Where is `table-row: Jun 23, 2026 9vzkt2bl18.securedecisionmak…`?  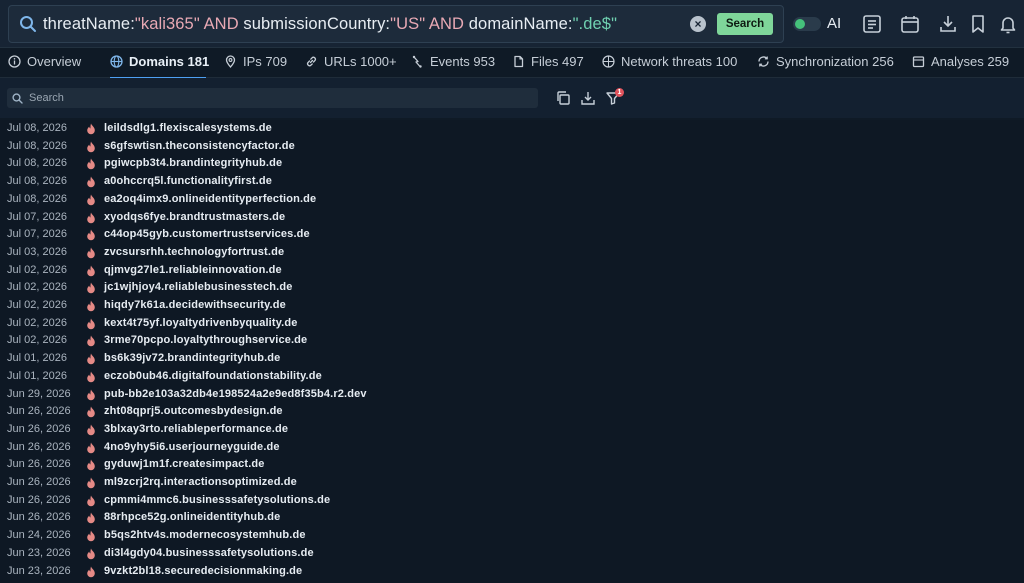
table-row: Jun 23, 2026 9vzkt2bl18.securedecisionmak… is located at coordinates (512, 572).